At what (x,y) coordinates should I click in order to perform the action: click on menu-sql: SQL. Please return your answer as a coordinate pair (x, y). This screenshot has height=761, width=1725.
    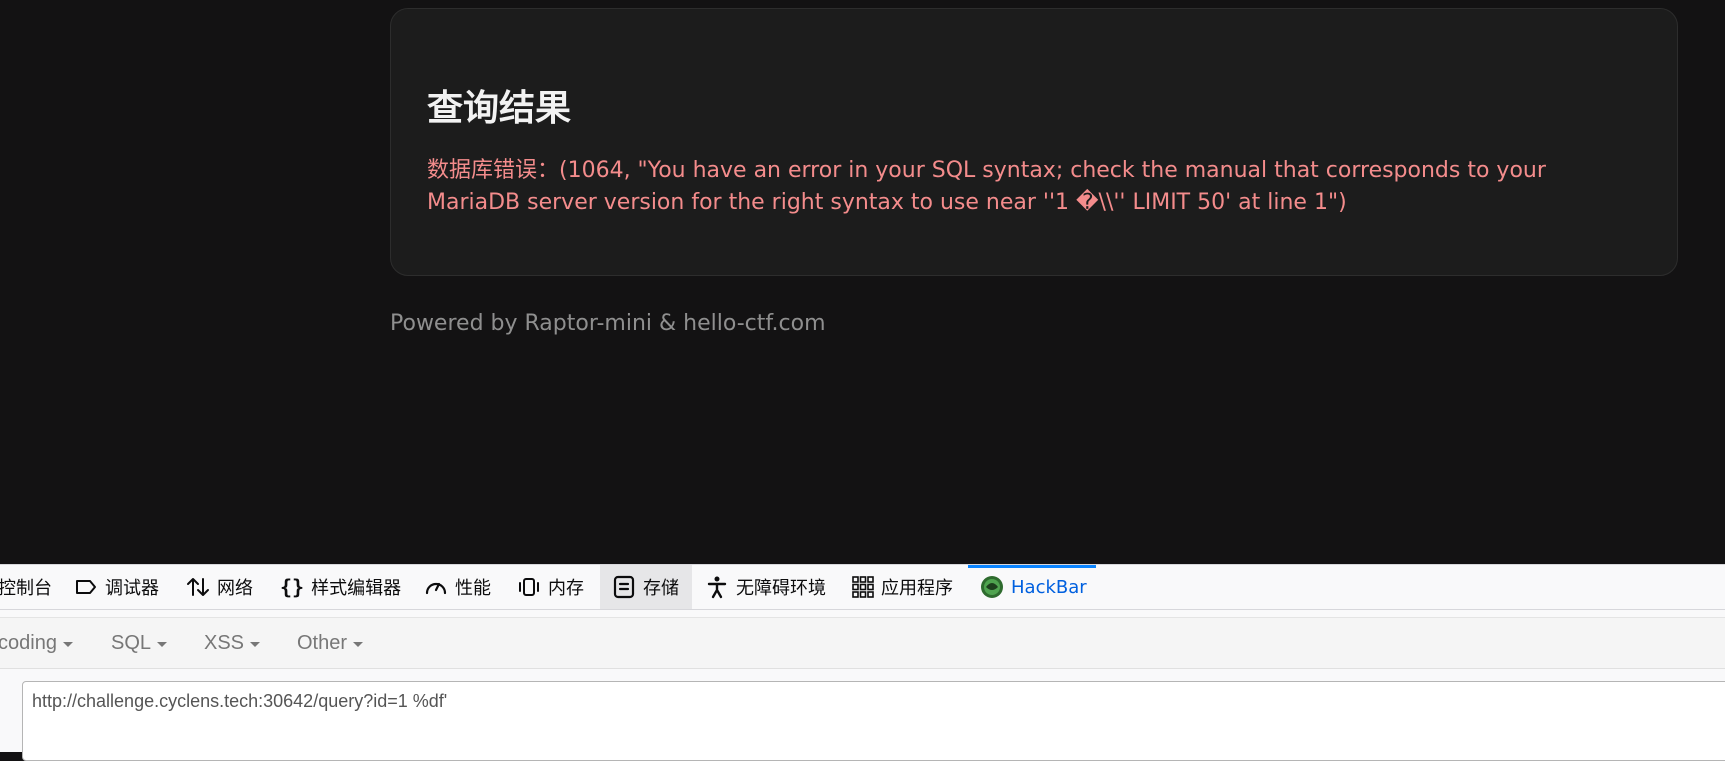
    Looking at the image, I should click on (139, 643).